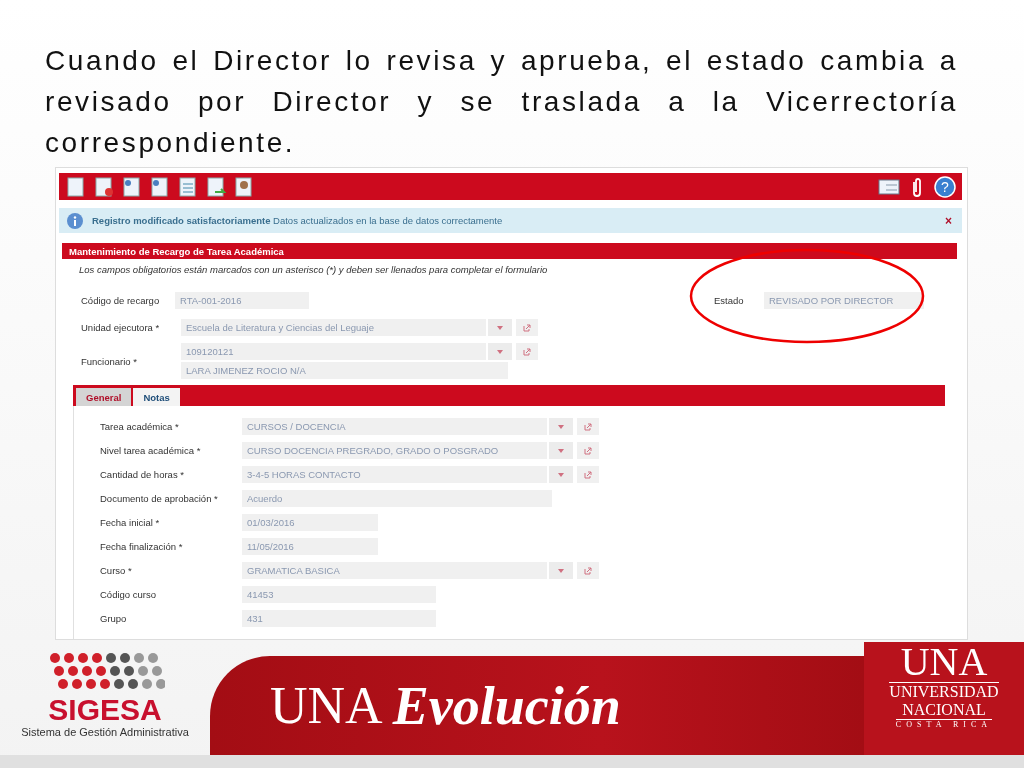 The height and width of the screenshot is (768, 1024). I want to click on field-label: Fecha inicial *, so click(130, 522).